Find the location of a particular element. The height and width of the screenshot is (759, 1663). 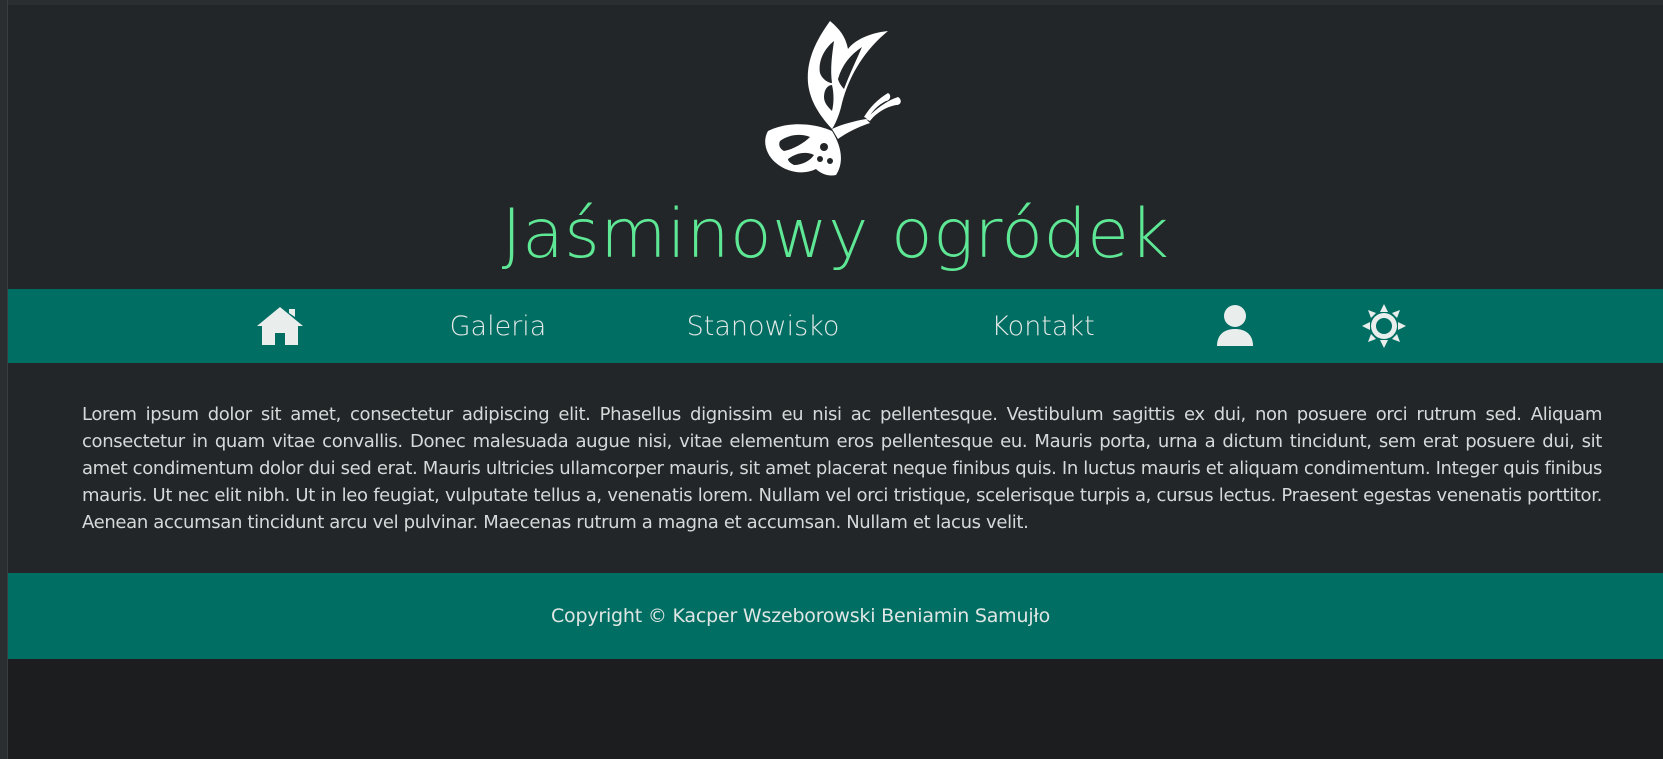

butterfly-icon is located at coordinates (833, 98).